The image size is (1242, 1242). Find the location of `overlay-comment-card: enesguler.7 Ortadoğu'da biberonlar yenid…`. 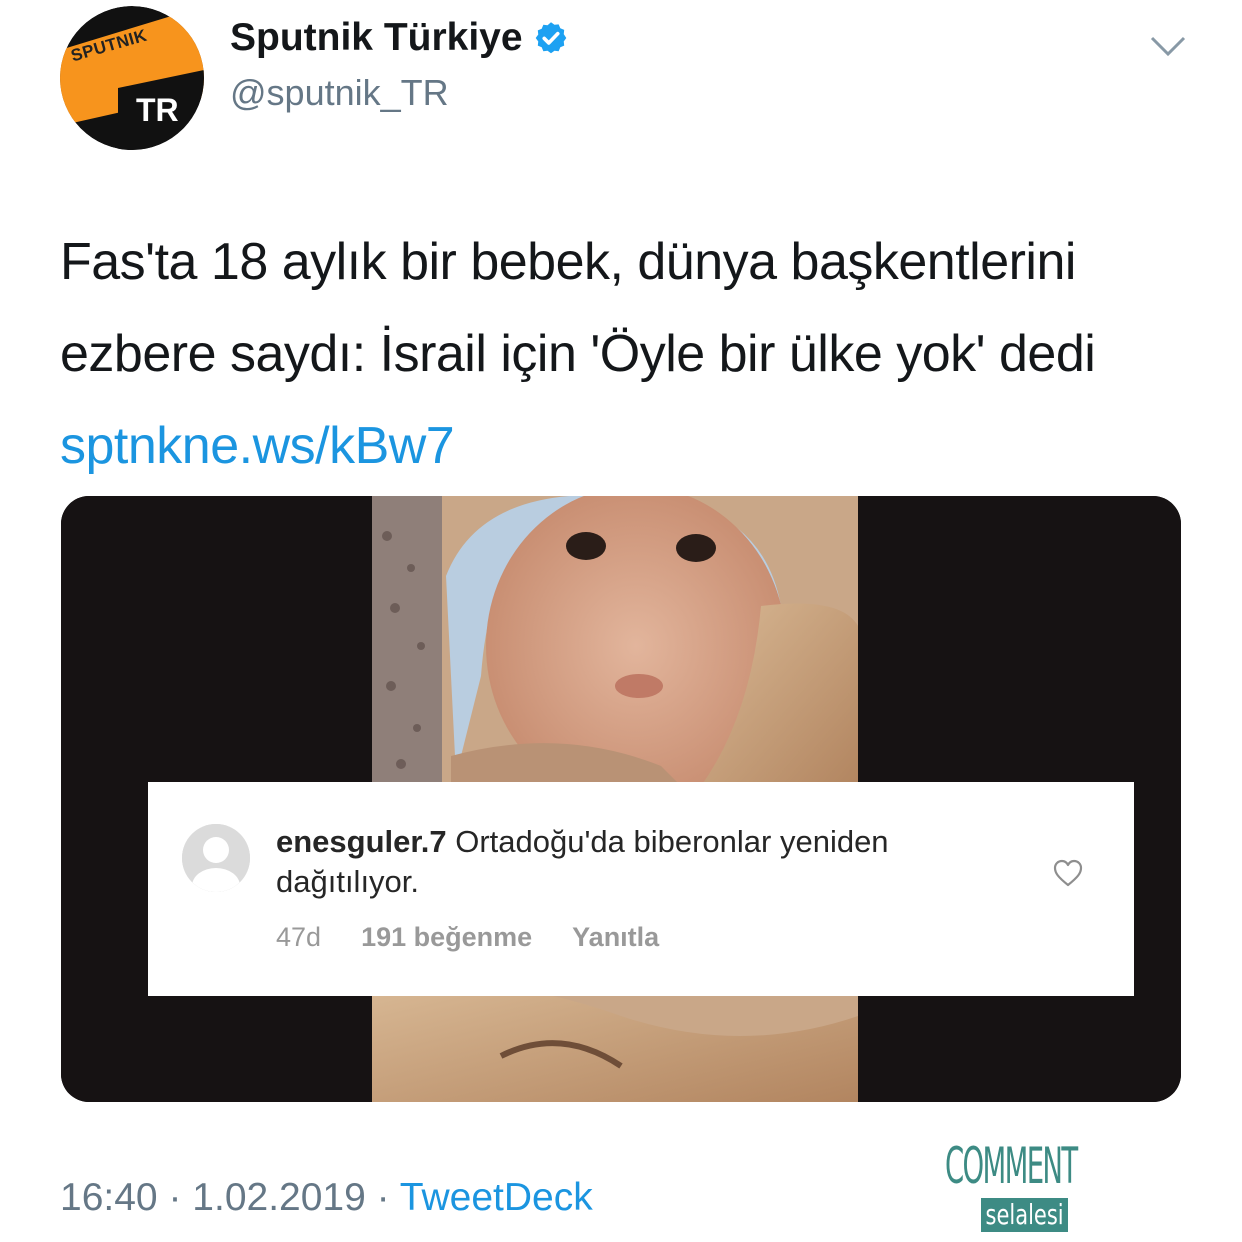

overlay-comment-card: enesguler.7 Ortadoğu'da biberonlar yenid… is located at coordinates (641, 889).